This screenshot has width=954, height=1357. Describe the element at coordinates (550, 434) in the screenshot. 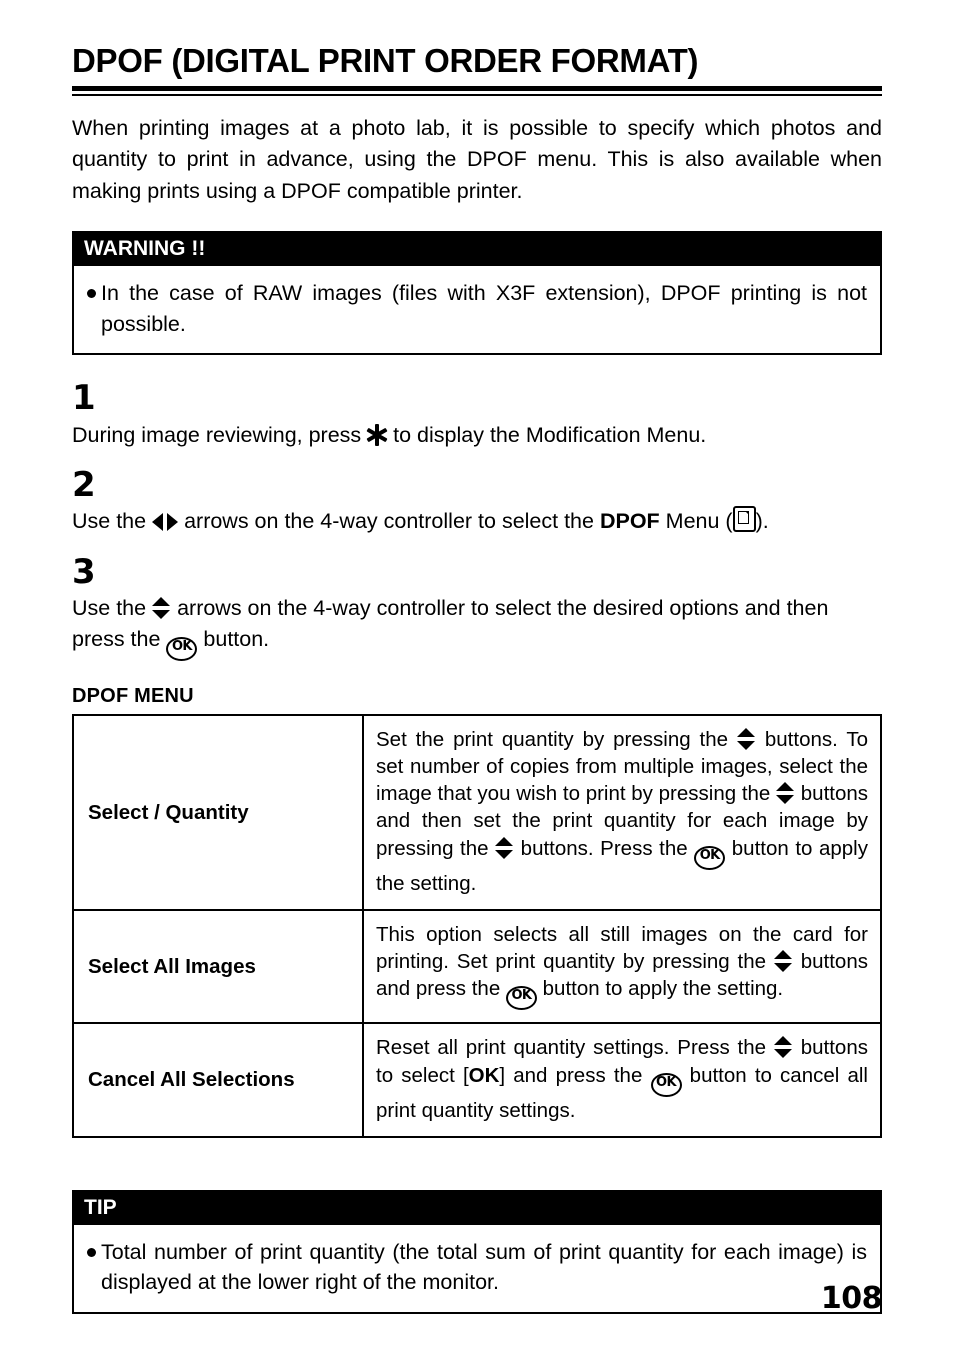

I see `step-1-text-after: to display the Modification Menu.` at that location.